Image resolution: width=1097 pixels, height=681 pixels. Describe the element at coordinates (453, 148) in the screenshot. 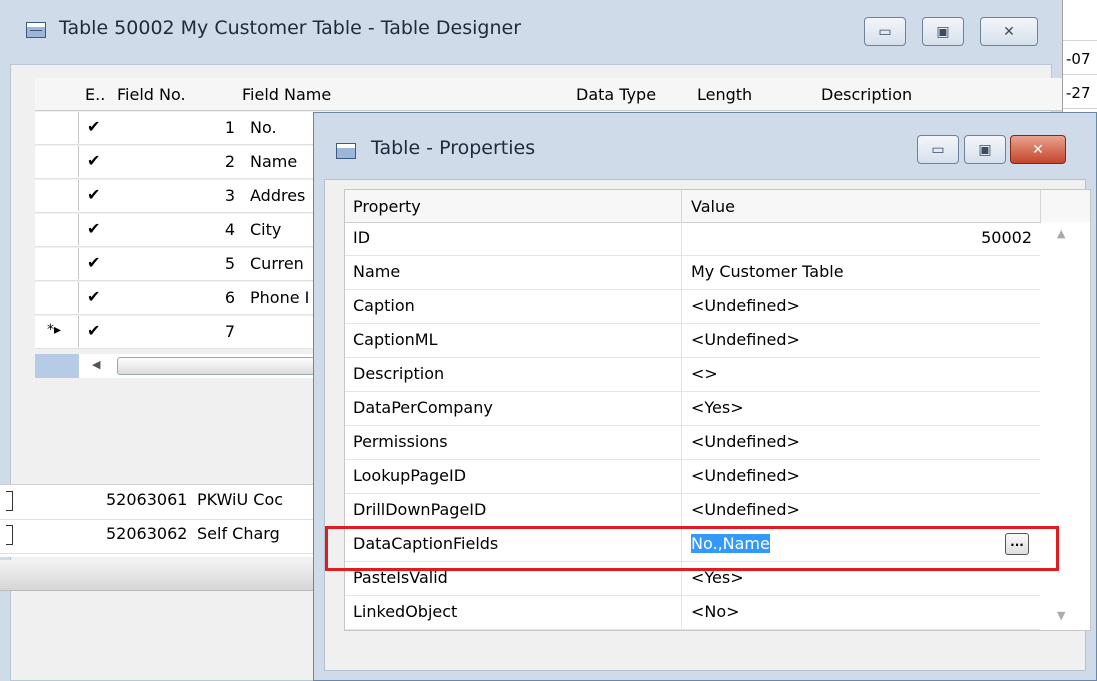

I see `properties-title: Table - Properties` at that location.